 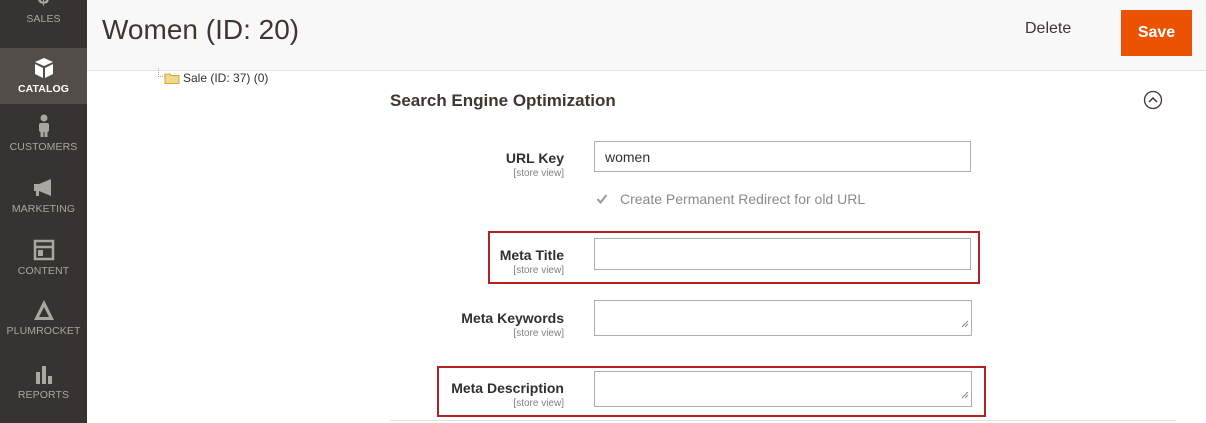 What do you see at coordinates (172, 80) in the screenshot?
I see `folder-icon` at bounding box center [172, 80].